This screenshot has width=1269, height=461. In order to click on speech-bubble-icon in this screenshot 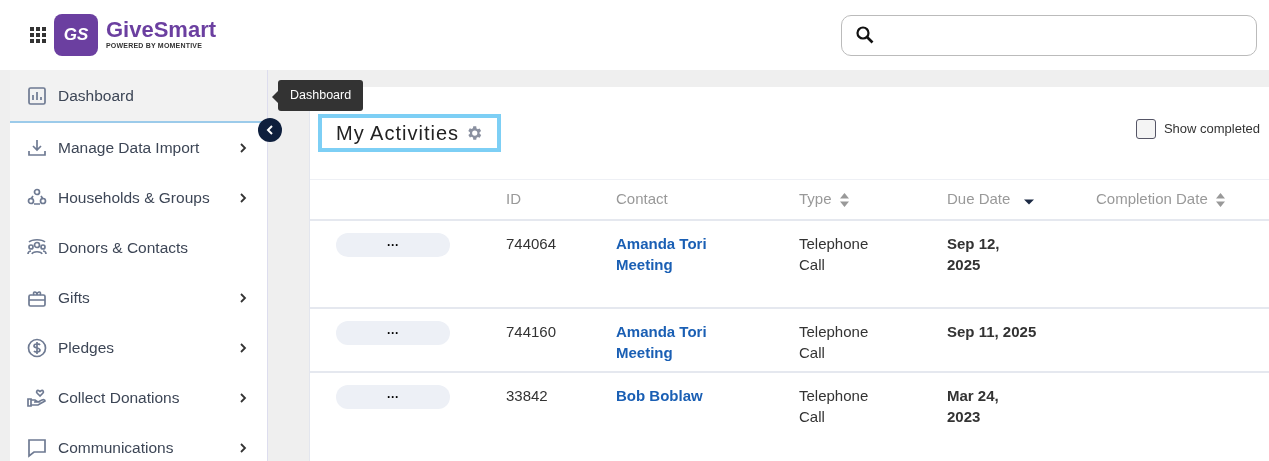, I will do `click(37, 448)`.